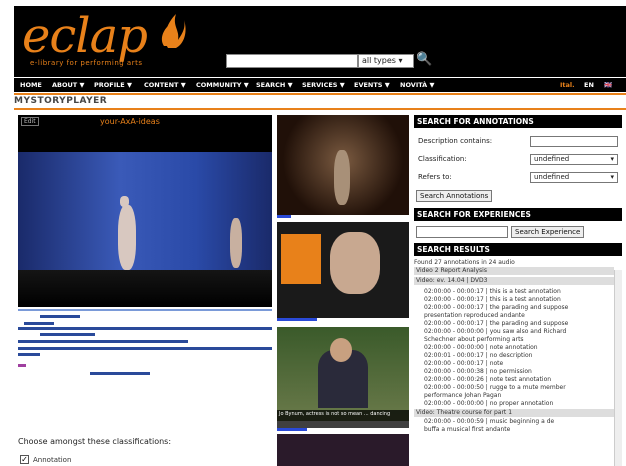 This screenshot has height=466, width=626. I want to click on flag-icon: 🇬🇧, so click(608, 85).